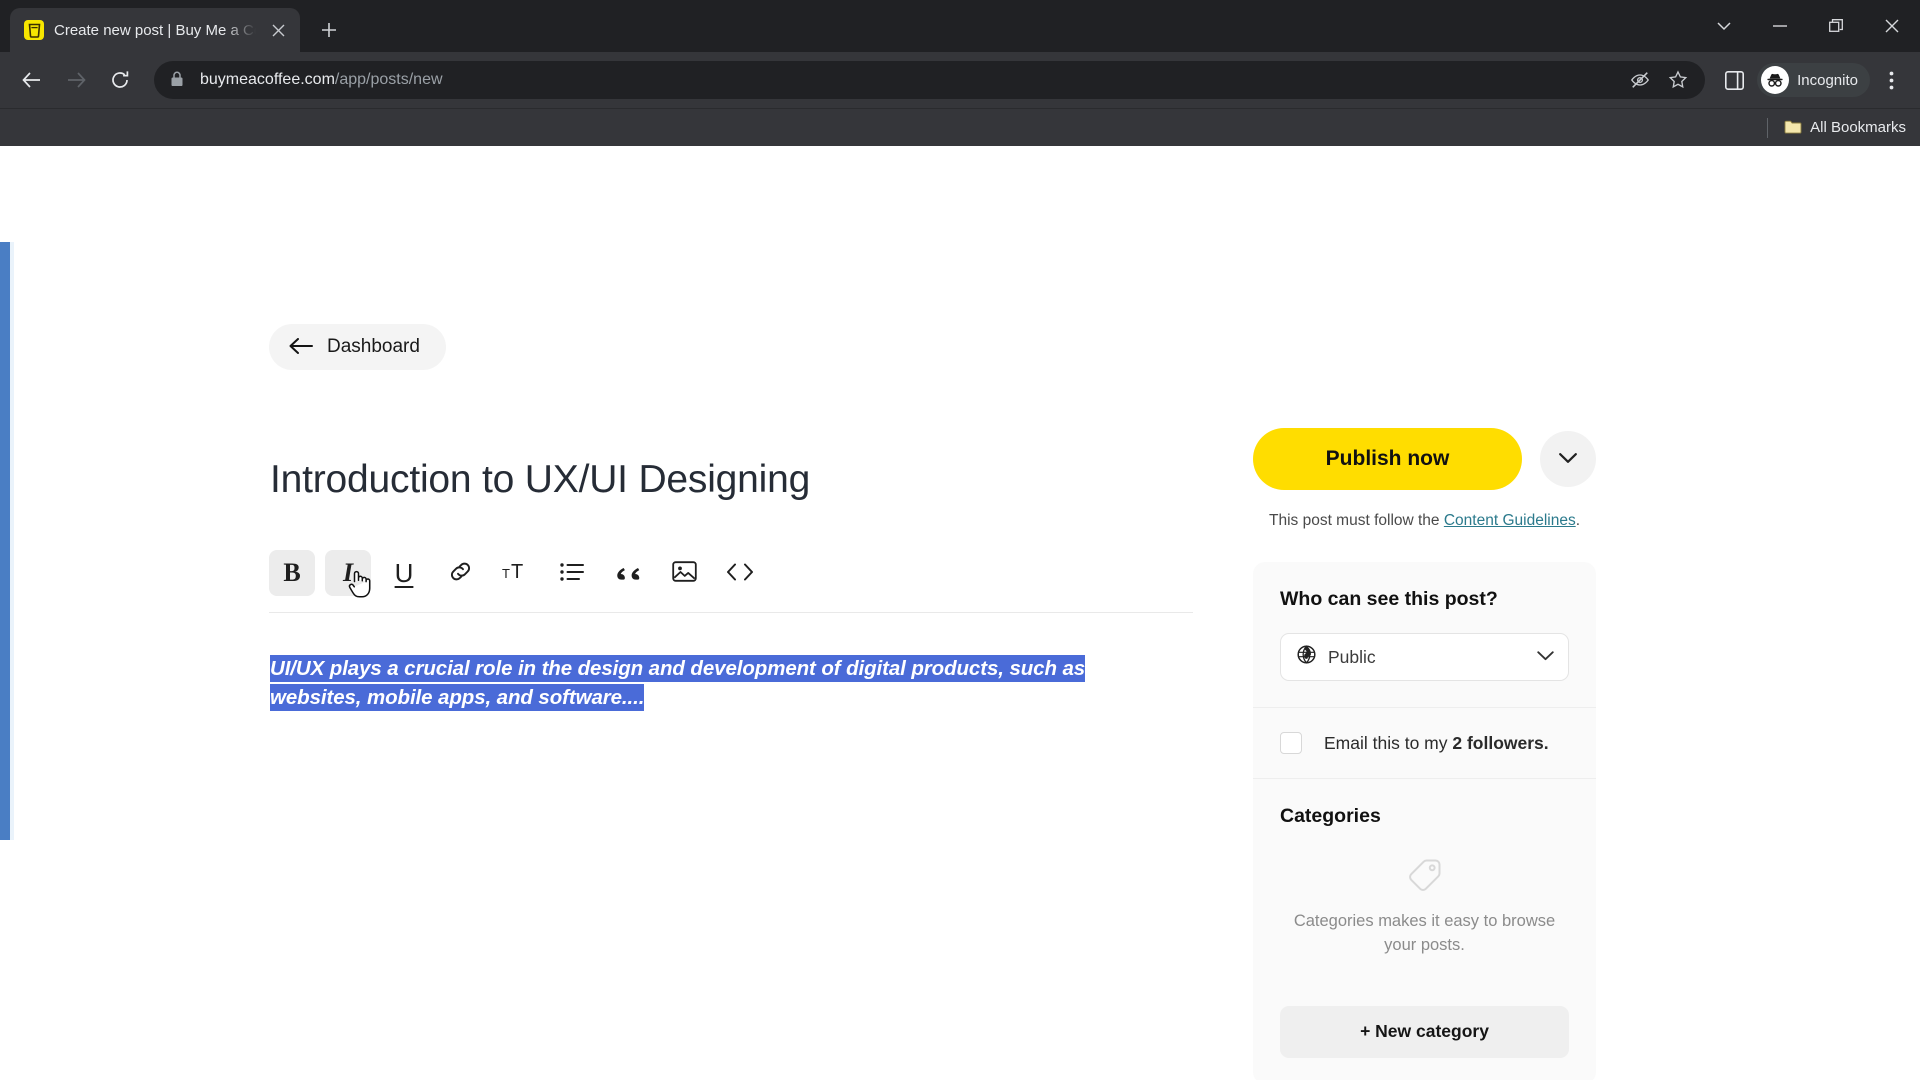  What do you see at coordinates (1291, 743) in the screenshot?
I see `email-followers-checkbox` at bounding box center [1291, 743].